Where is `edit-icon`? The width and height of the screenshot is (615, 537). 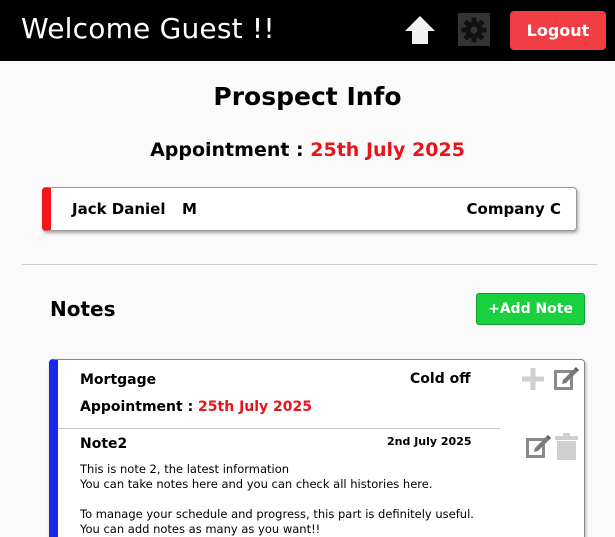
edit-icon is located at coordinates (566, 379).